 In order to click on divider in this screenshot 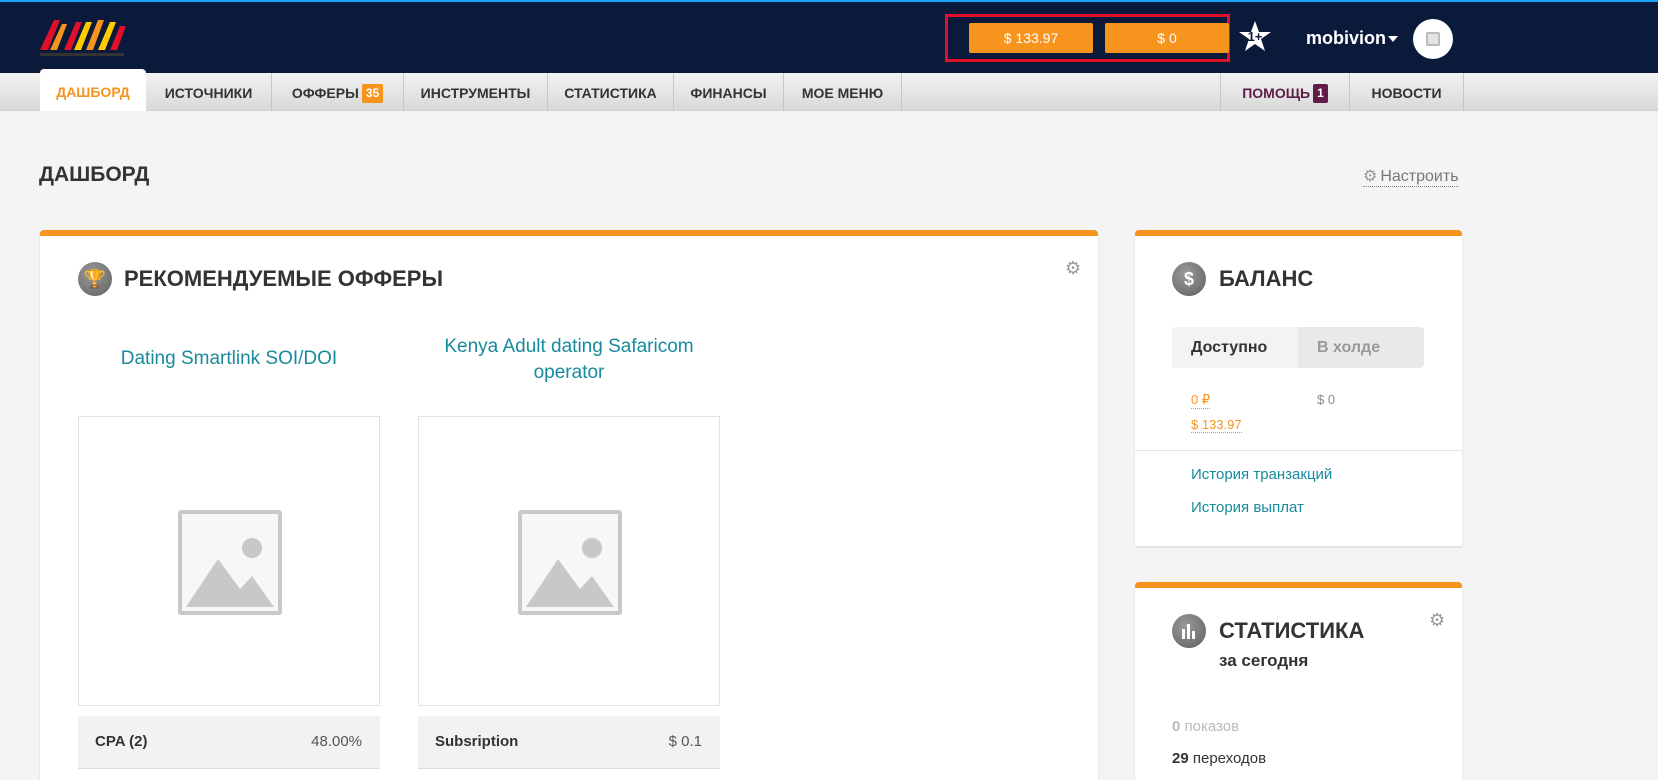, I will do `click(1298, 450)`.